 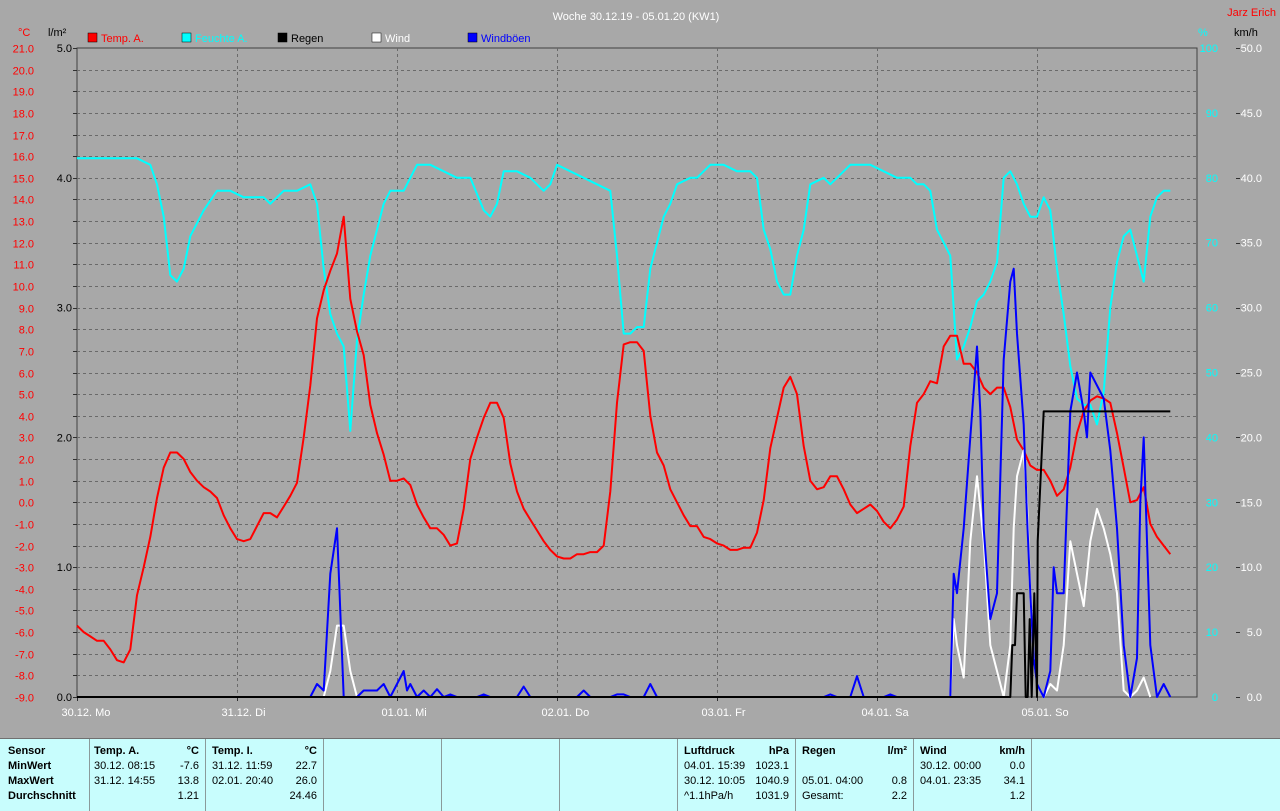 I want to click on x-tick-label: 03.01. Fr, so click(x=724, y=713).